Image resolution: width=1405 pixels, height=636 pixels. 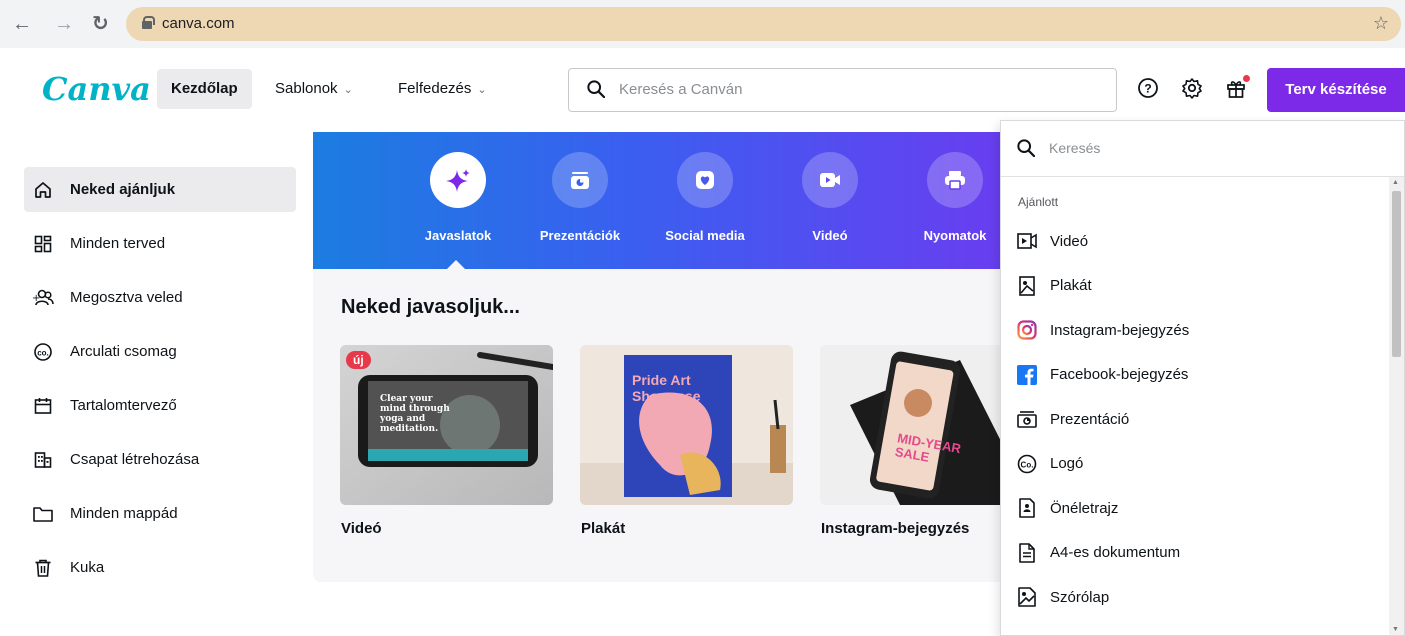 I want to click on home-icon, so click(x=43, y=190).